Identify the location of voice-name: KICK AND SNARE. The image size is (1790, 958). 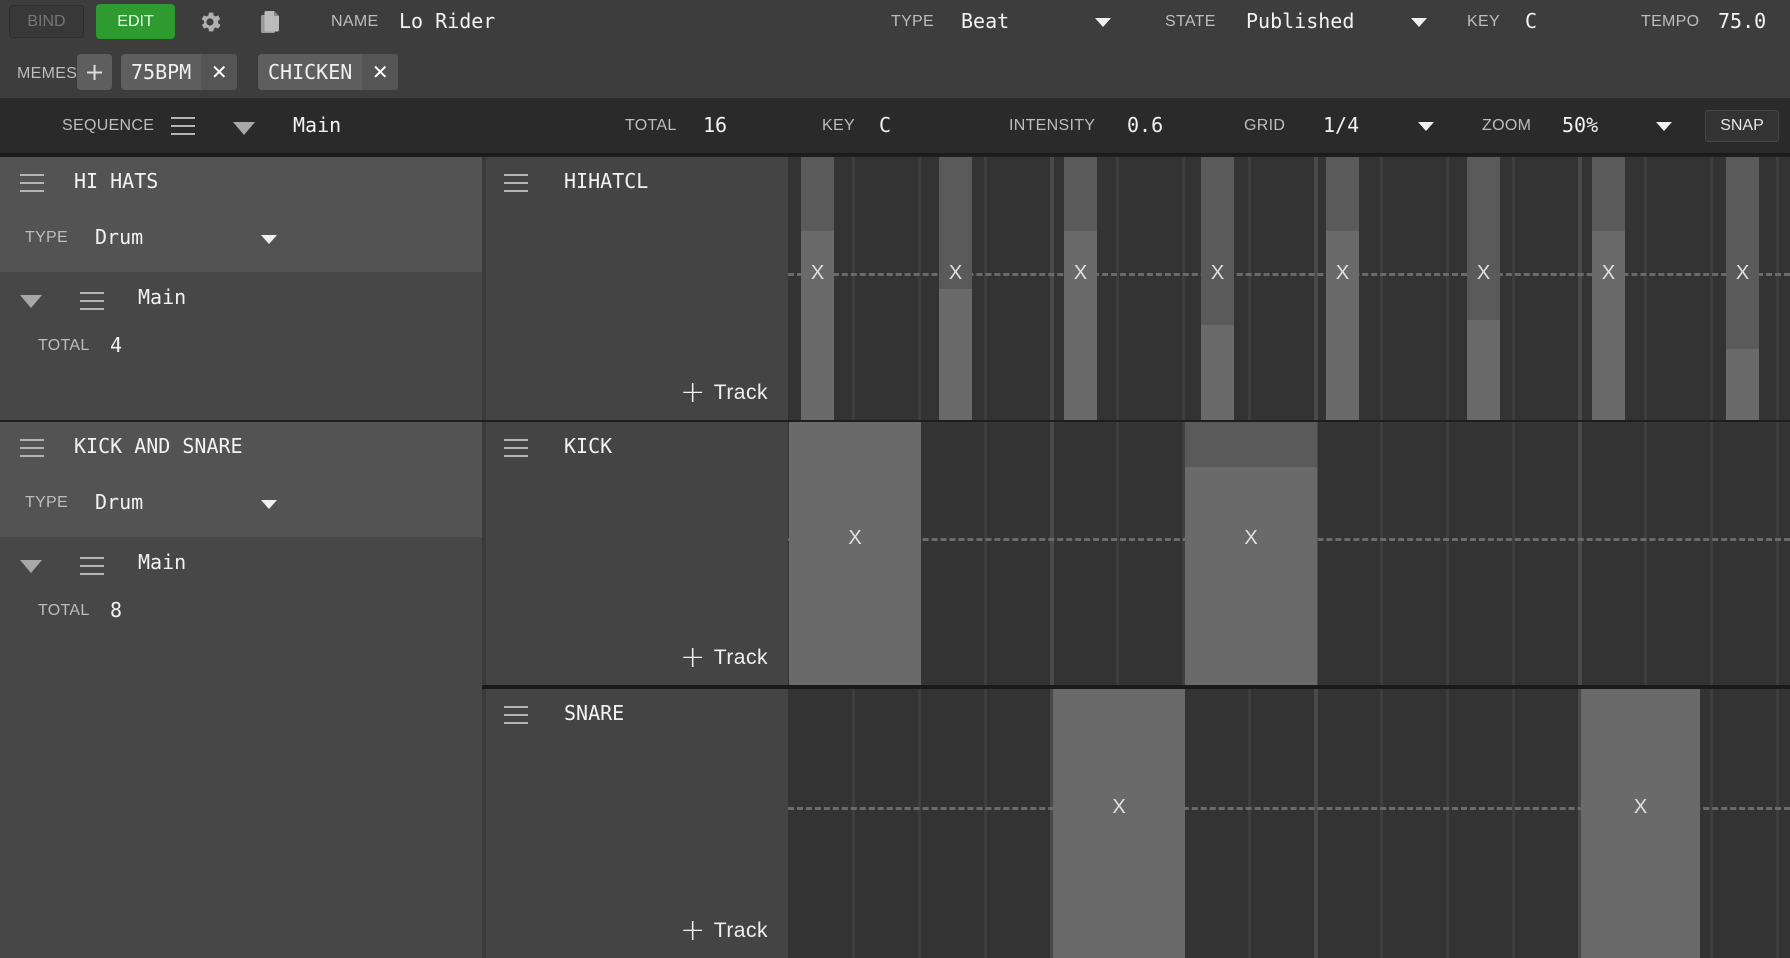
(158, 446).